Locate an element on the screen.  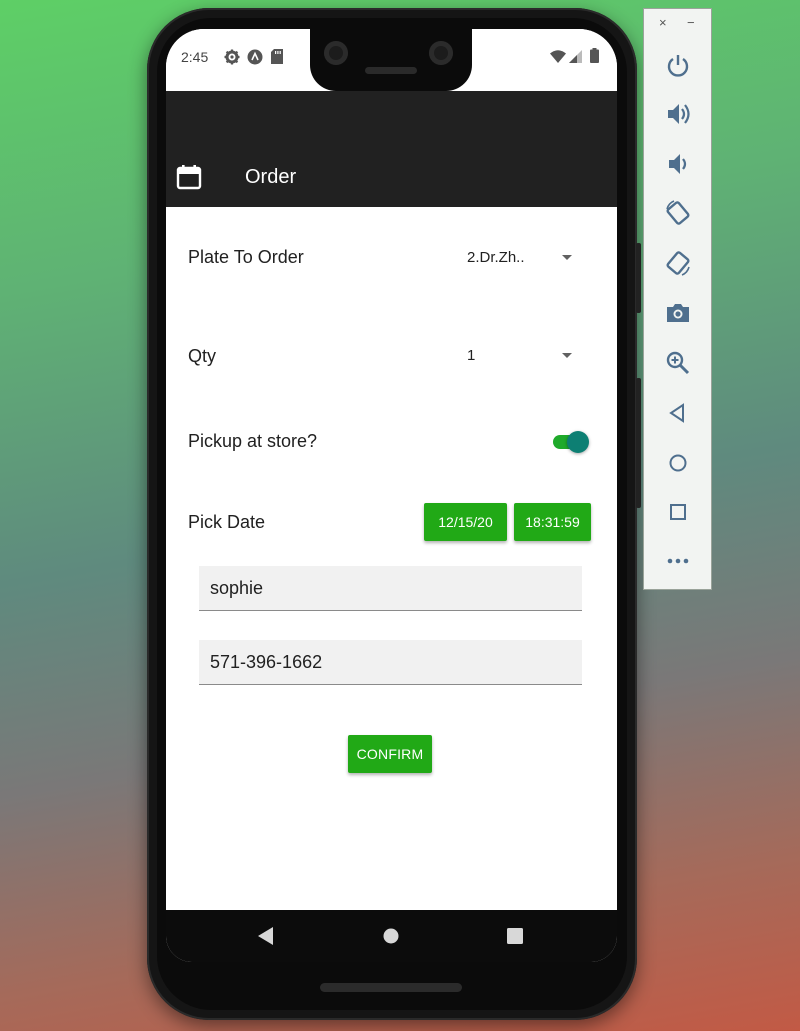
status-time: 2:45 is located at coordinates (195, 57).